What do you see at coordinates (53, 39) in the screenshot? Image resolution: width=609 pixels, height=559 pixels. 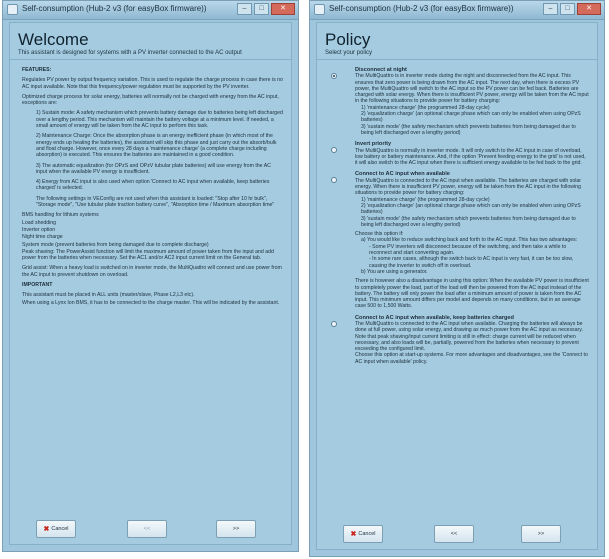 I see `page-title: Welcome` at bounding box center [53, 39].